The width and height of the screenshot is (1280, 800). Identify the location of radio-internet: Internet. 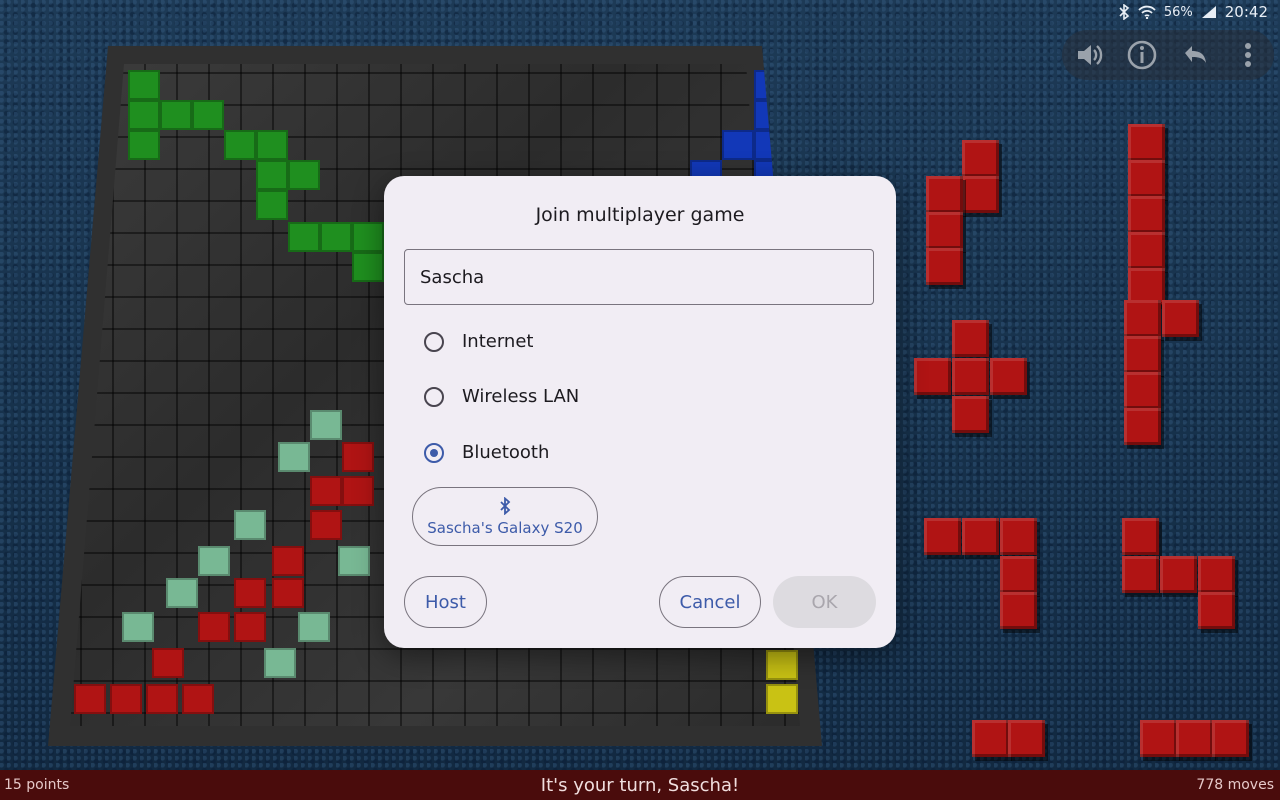
(478, 341).